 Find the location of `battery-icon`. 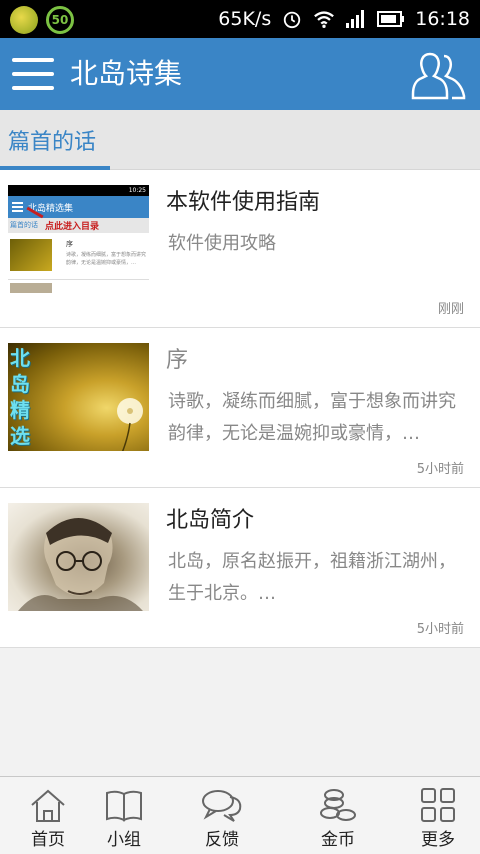

battery-icon is located at coordinates (391, 19).